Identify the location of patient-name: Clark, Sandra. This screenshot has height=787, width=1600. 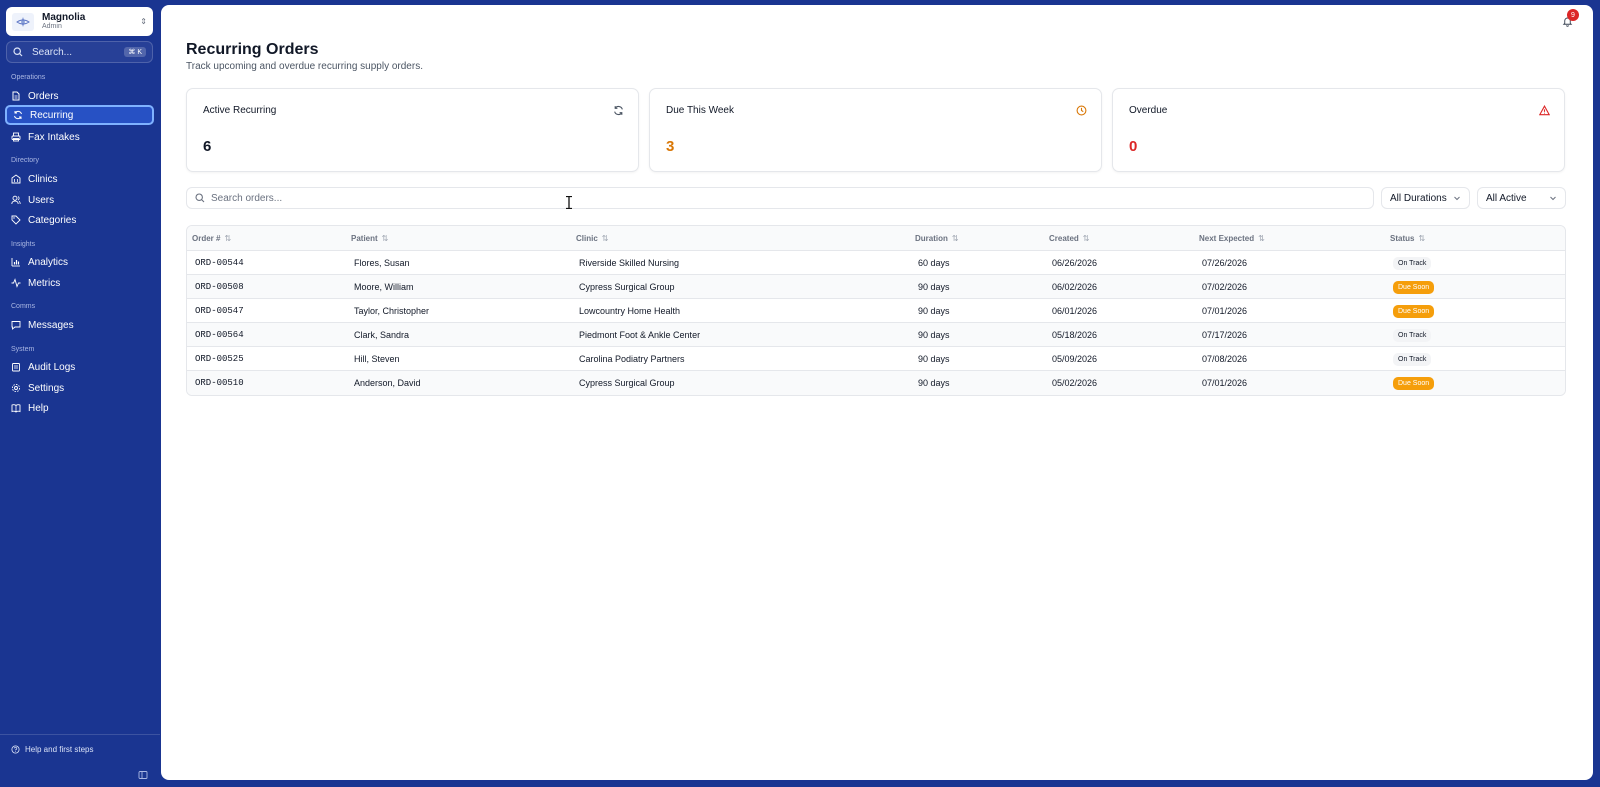
(382, 335).